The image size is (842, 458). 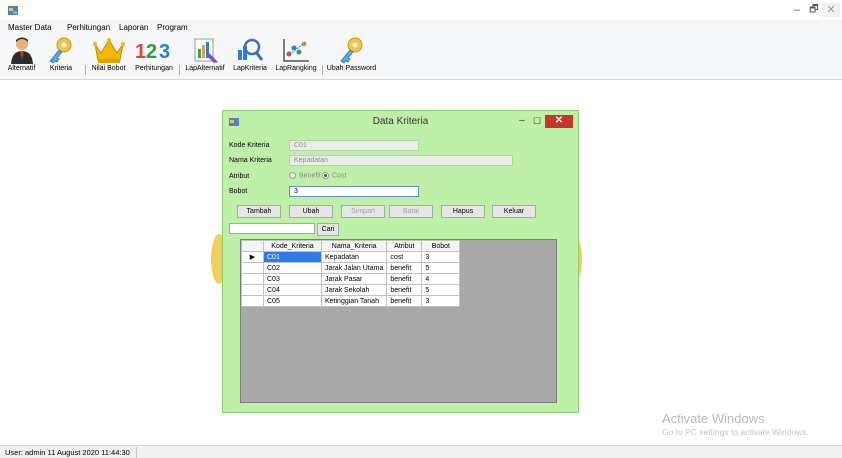 I want to click on radio-button, so click(x=325, y=175).